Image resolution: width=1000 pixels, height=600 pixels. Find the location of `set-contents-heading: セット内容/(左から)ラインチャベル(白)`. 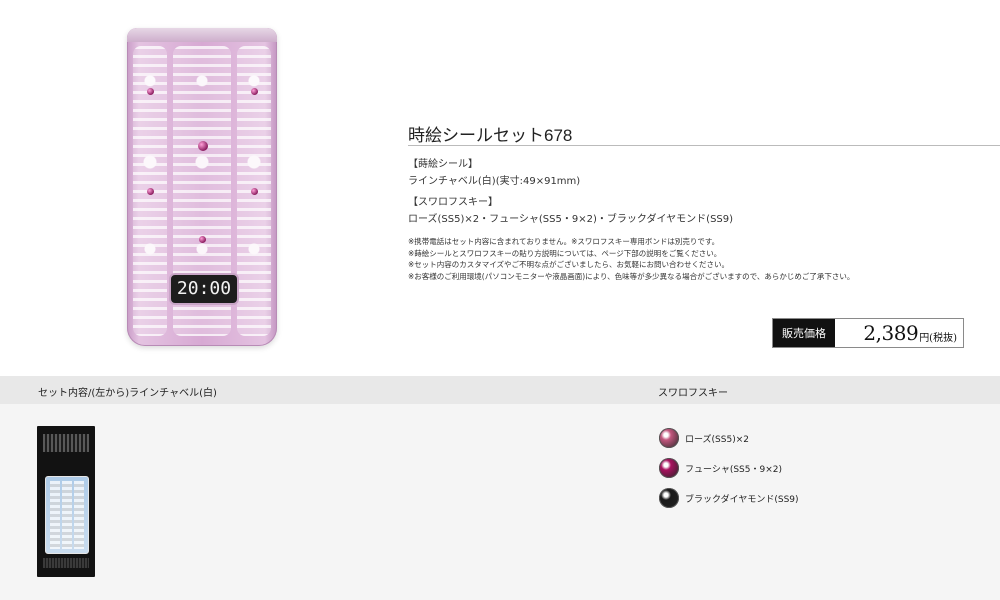

set-contents-heading: セット内容/(左から)ラインチャベル(白) is located at coordinates (127, 393).